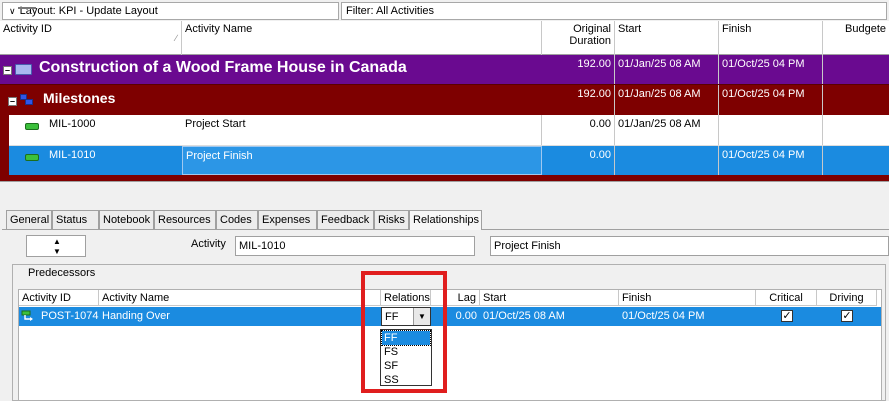  What do you see at coordinates (771, 100) in the screenshot?
I see `wbs-finish: 01/Oct/25 04 PM` at bounding box center [771, 100].